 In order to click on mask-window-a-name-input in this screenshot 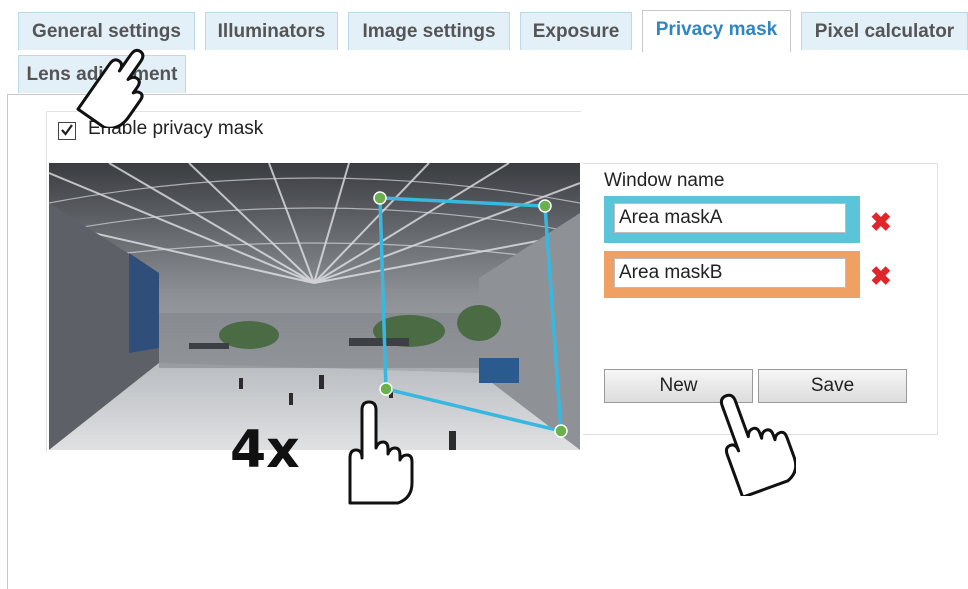, I will do `click(730, 218)`.